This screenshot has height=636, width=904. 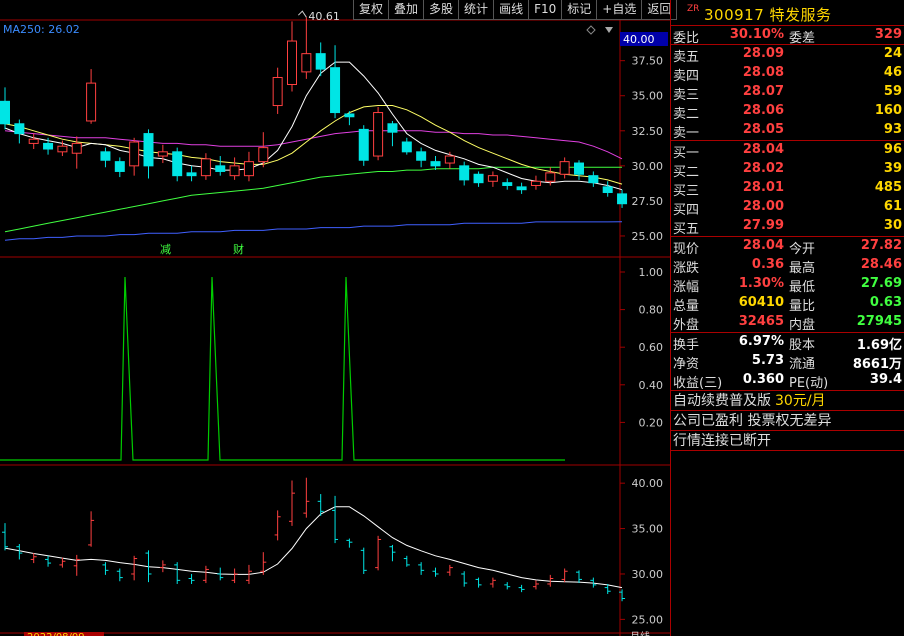 I want to click on stat-row-v: 0.360, so click(x=763, y=379).